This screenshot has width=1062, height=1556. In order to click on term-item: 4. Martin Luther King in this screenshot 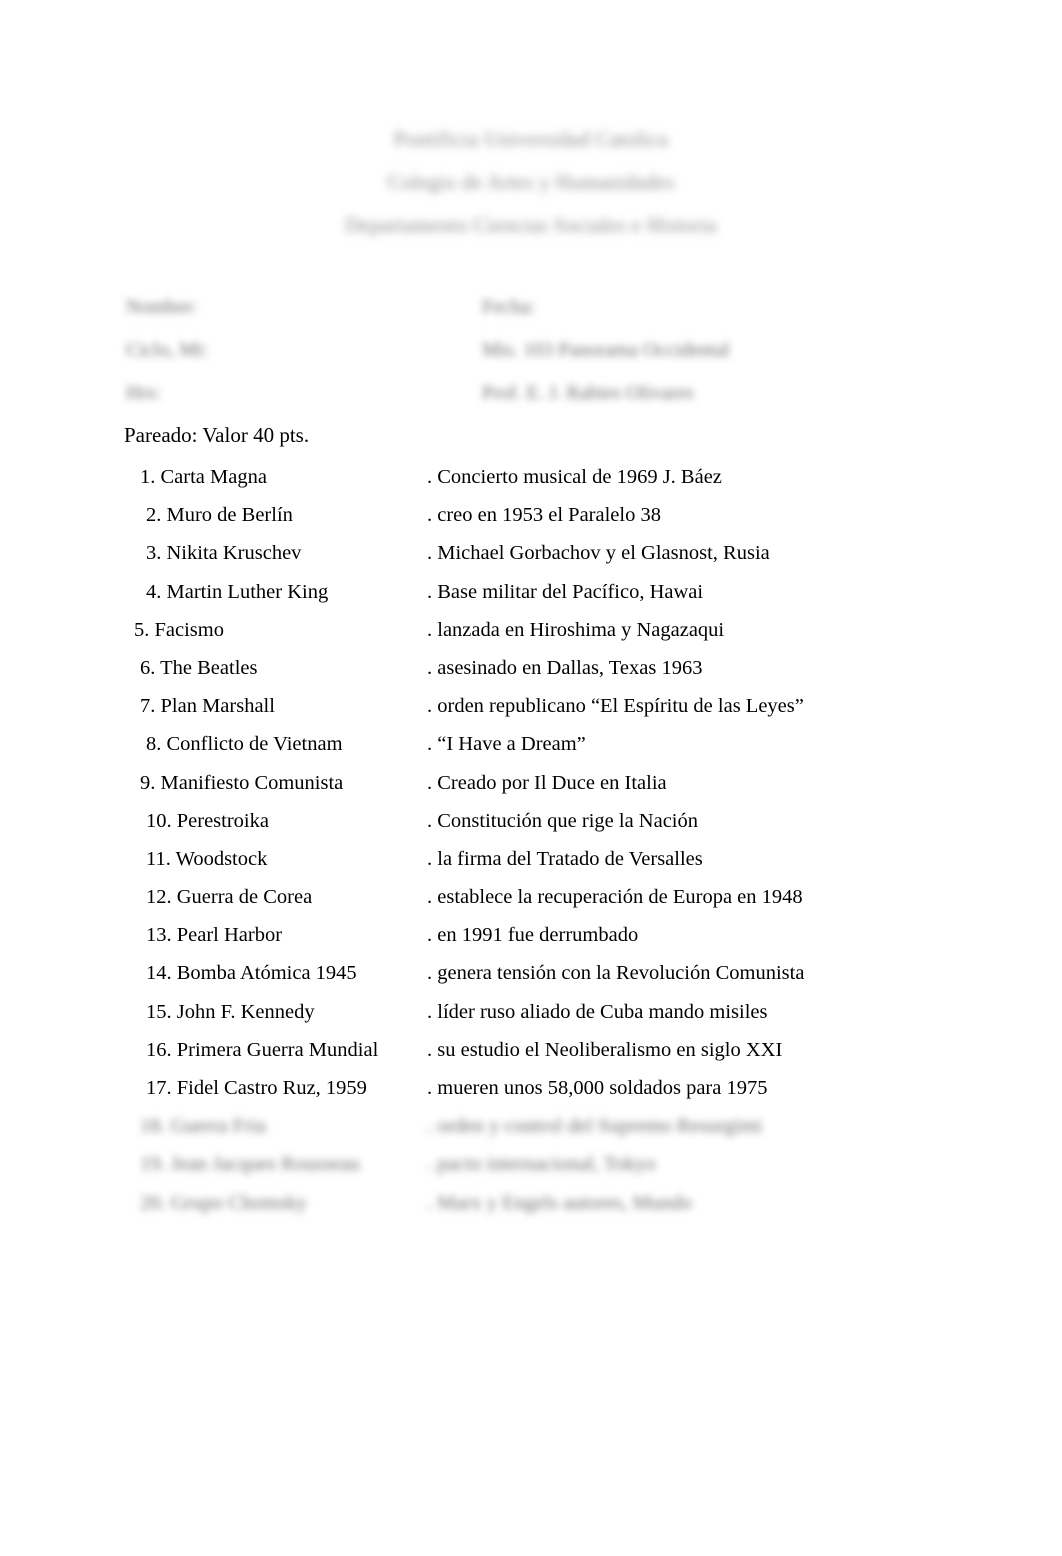, I will do `click(237, 591)`.